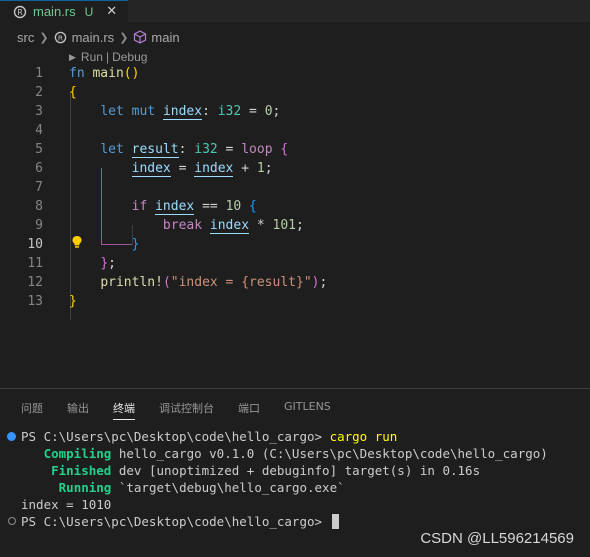 The width and height of the screenshot is (590, 557). What do you see at coordinates (295, 263) in the screenshot?
I see `code-line: 11 };` at bounding box center [295, 263].